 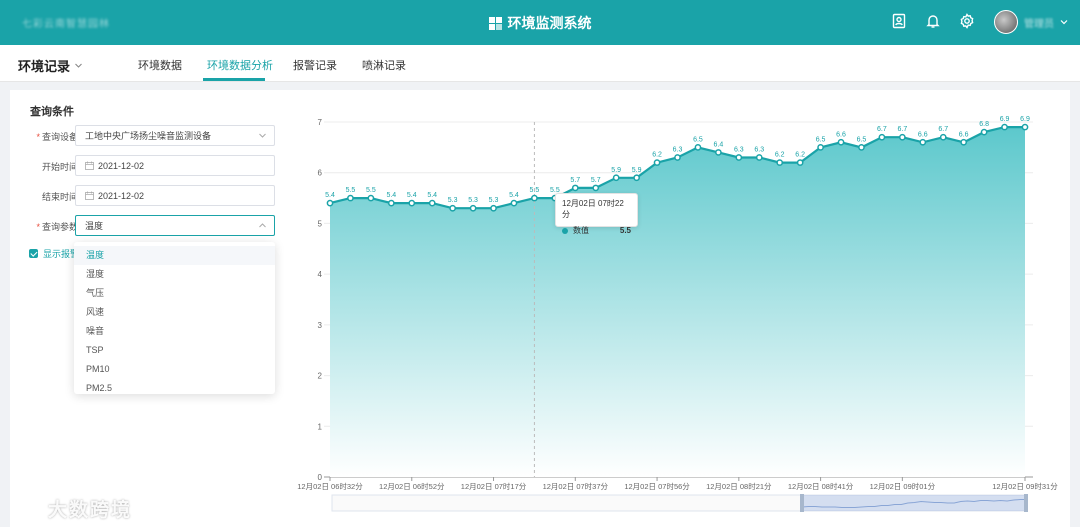 I want to click on y-tick-label: 1, so click(x=320, y=426).